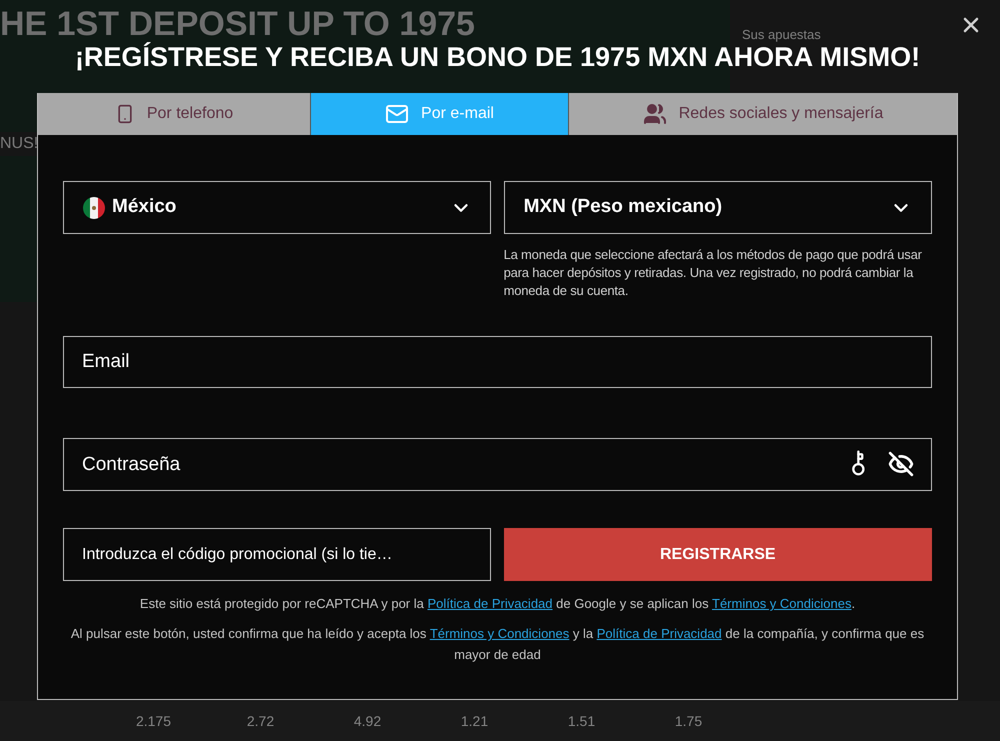 Image resolution: width=1000 pixels, height=741 pixels. What do you see at coordinates (654, 114) in the screenshot?
I see `people-icon` at bounding box center [654, 114].